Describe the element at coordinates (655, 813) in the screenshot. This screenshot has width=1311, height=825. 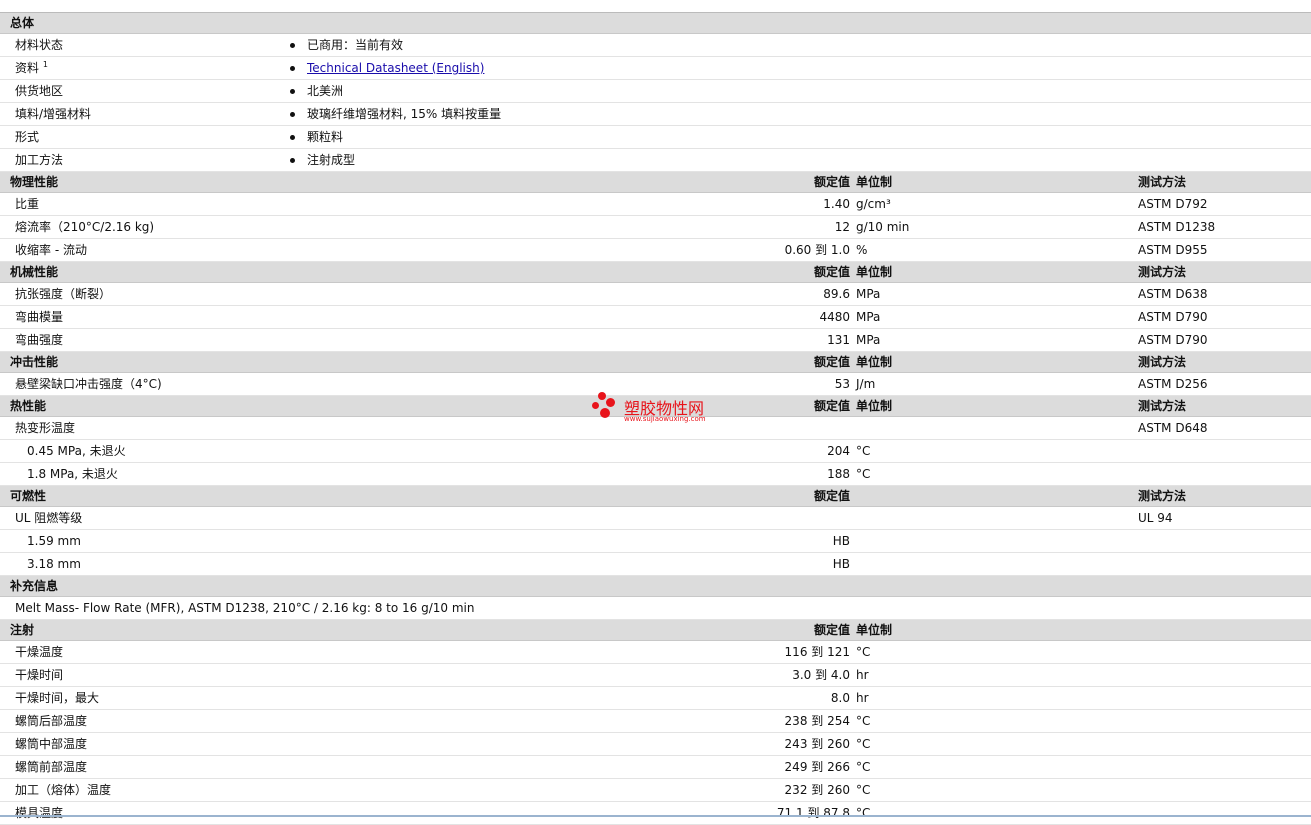
I see `property-row: 模具温度 71.1 到 87.8 °C` at that location.